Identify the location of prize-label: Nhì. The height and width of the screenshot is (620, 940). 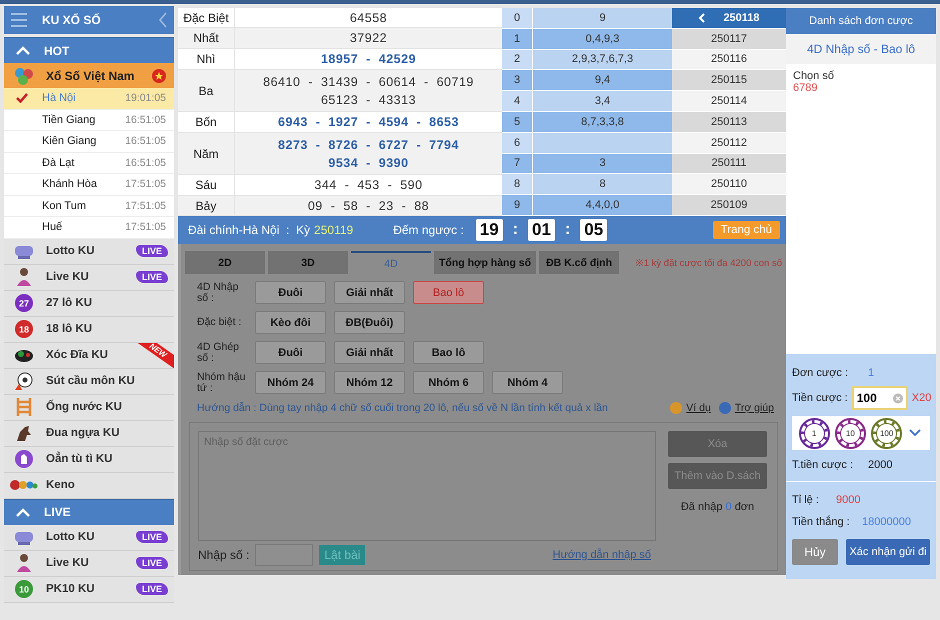
(206, 59).